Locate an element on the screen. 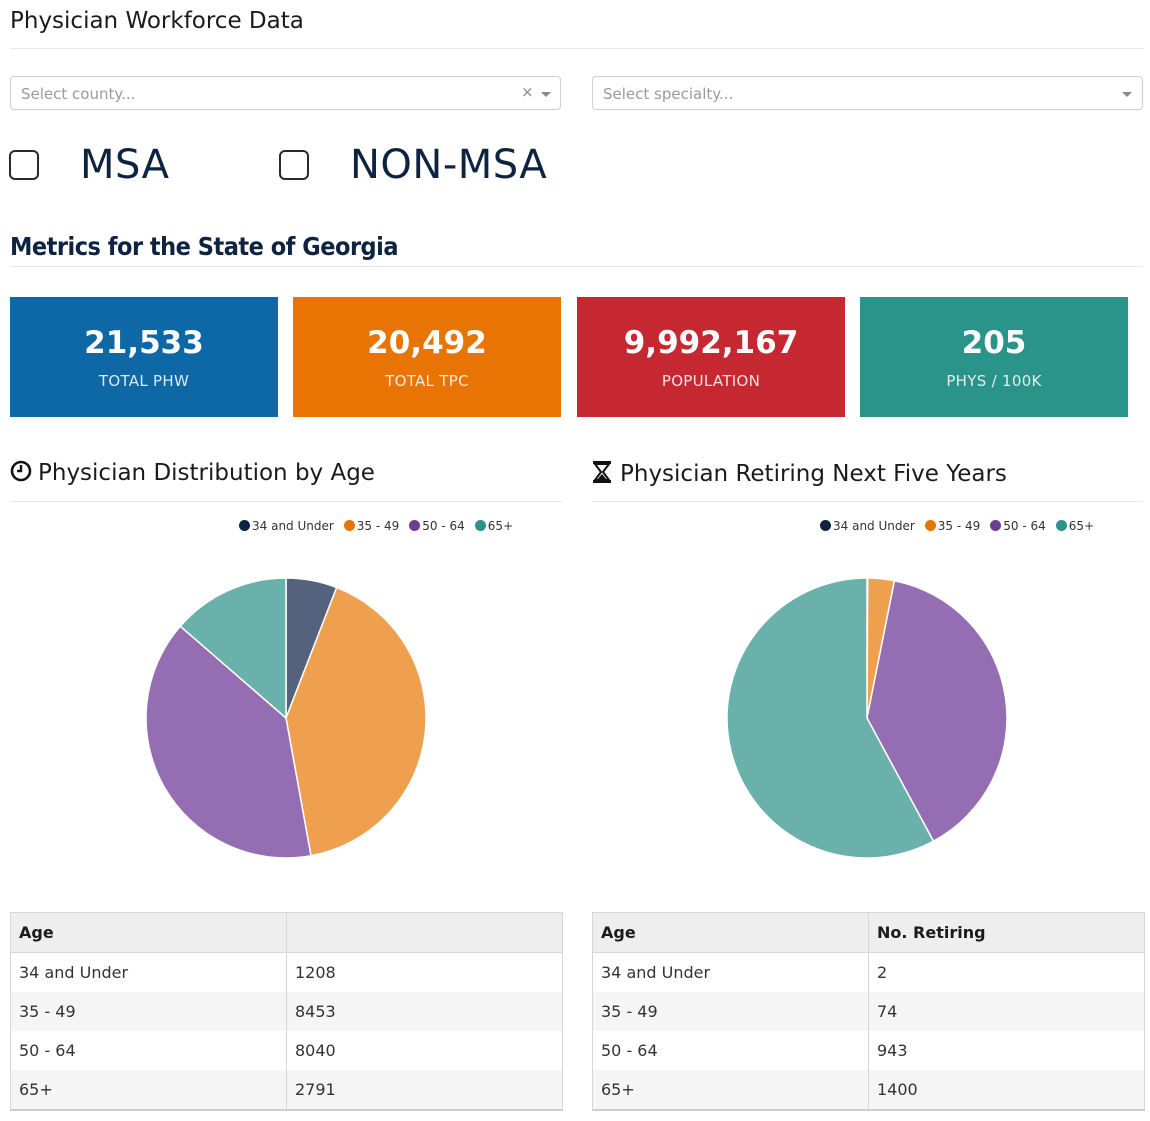  column-header: No. Retiring is located at coordinates (1006, 932).